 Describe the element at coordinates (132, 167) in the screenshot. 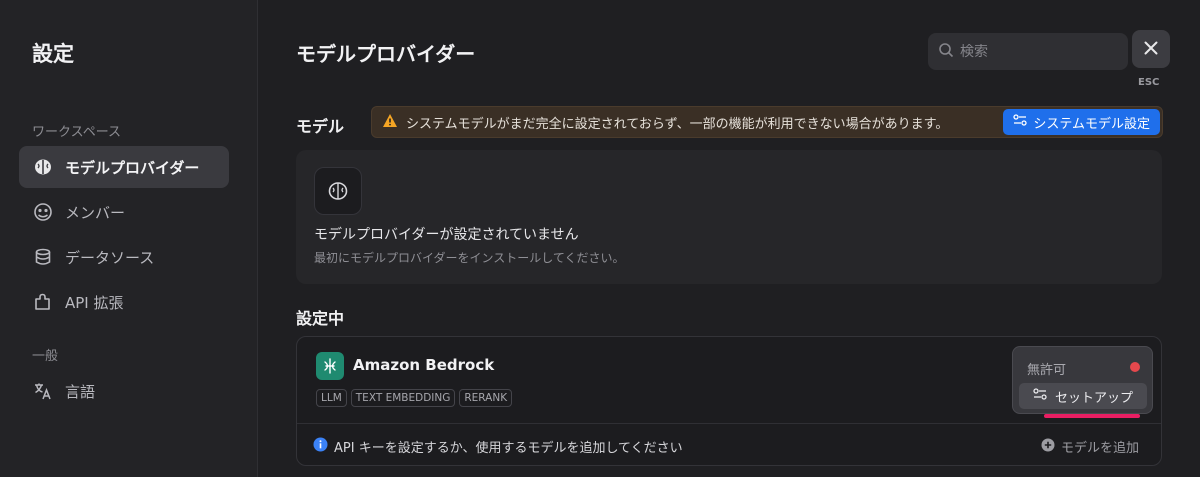

I see `sidebar-item-label: モデルプロバイダー` at that location.